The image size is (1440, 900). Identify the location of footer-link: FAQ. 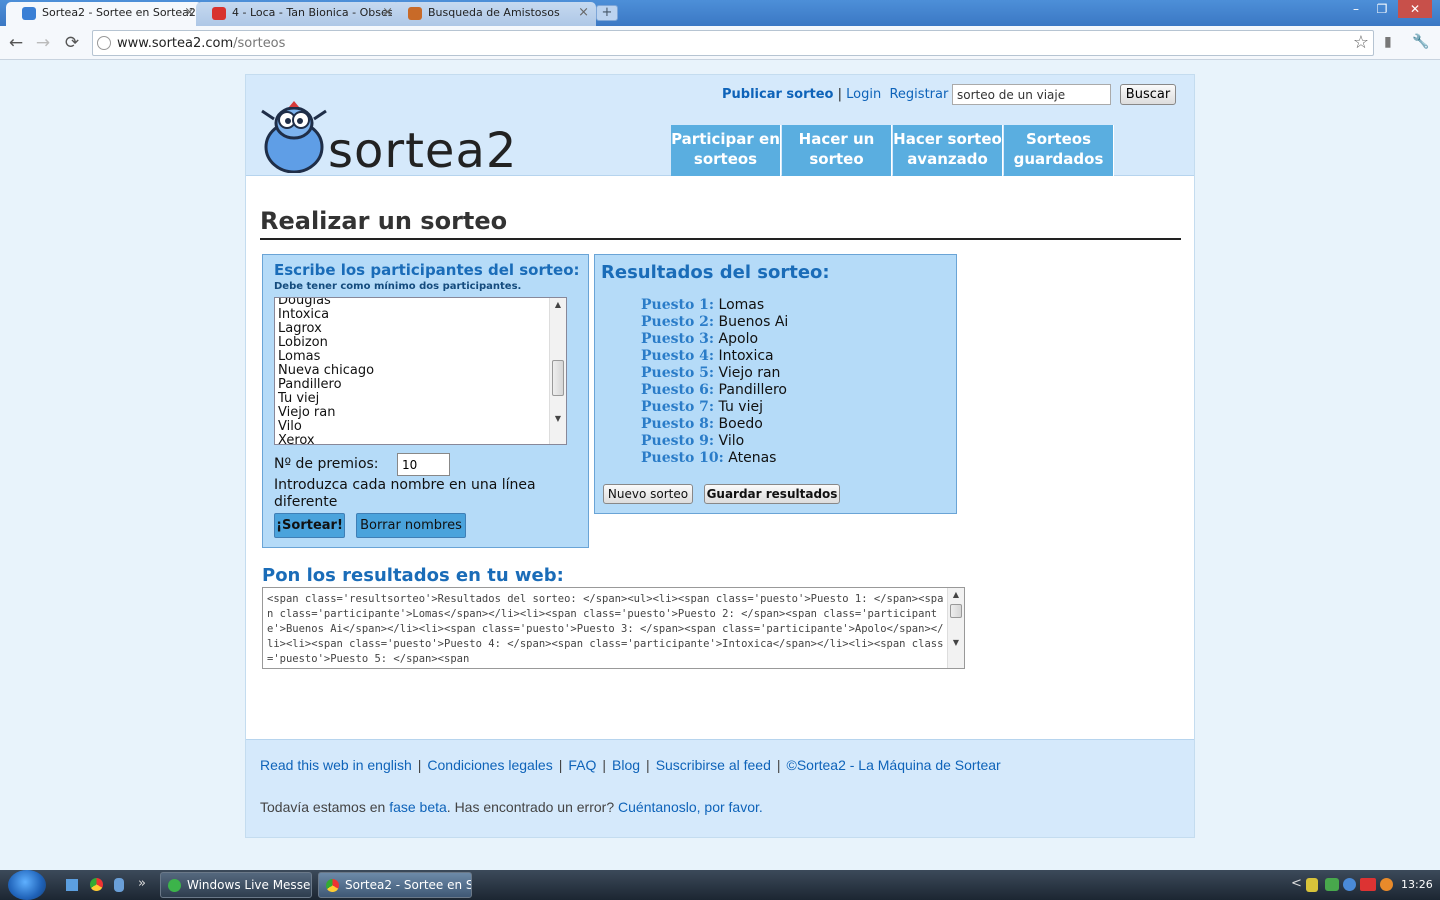
(582, 765).